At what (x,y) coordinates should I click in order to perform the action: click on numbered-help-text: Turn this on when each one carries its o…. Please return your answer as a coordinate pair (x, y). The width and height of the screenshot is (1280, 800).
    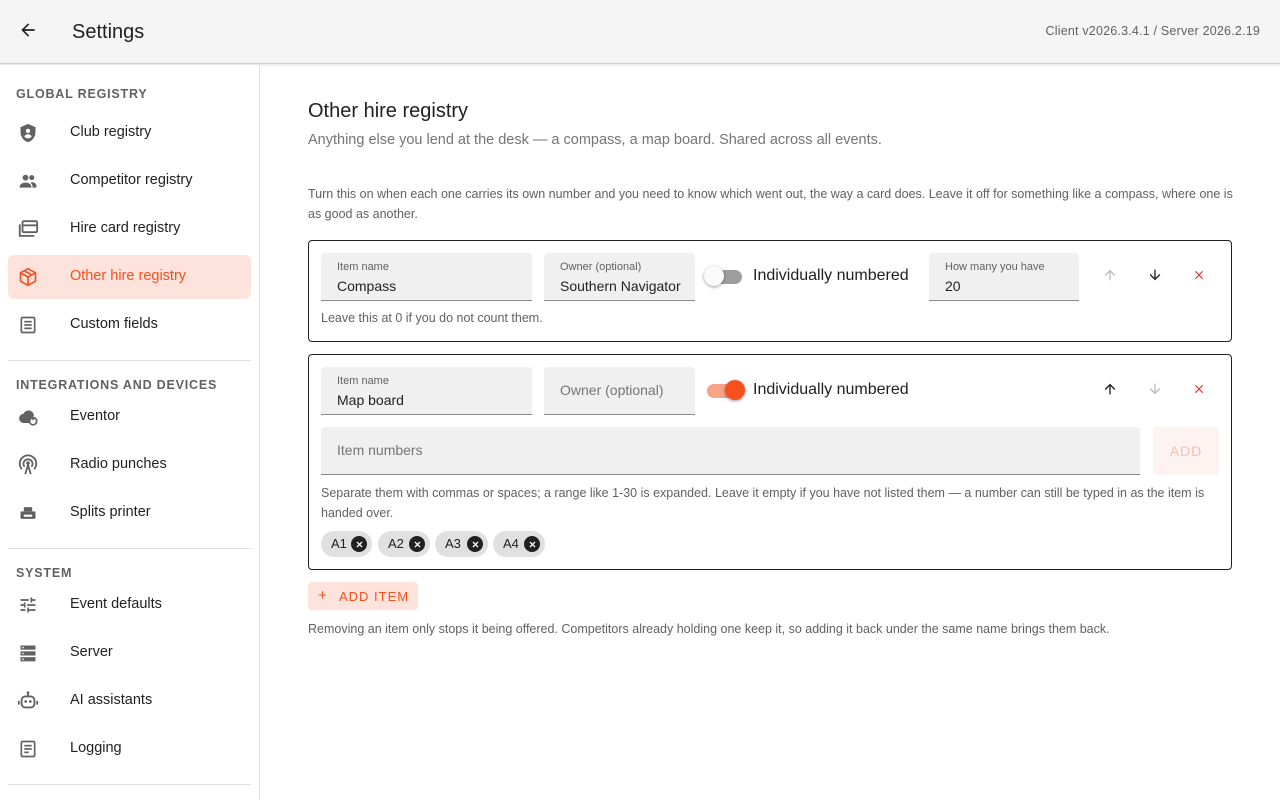
    Looking at the image, I should click on (770, 204).